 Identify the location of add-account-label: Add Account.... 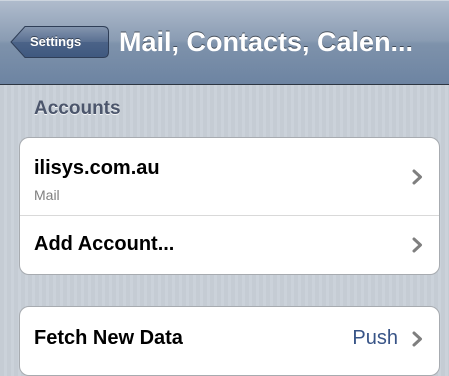
(104, 244).